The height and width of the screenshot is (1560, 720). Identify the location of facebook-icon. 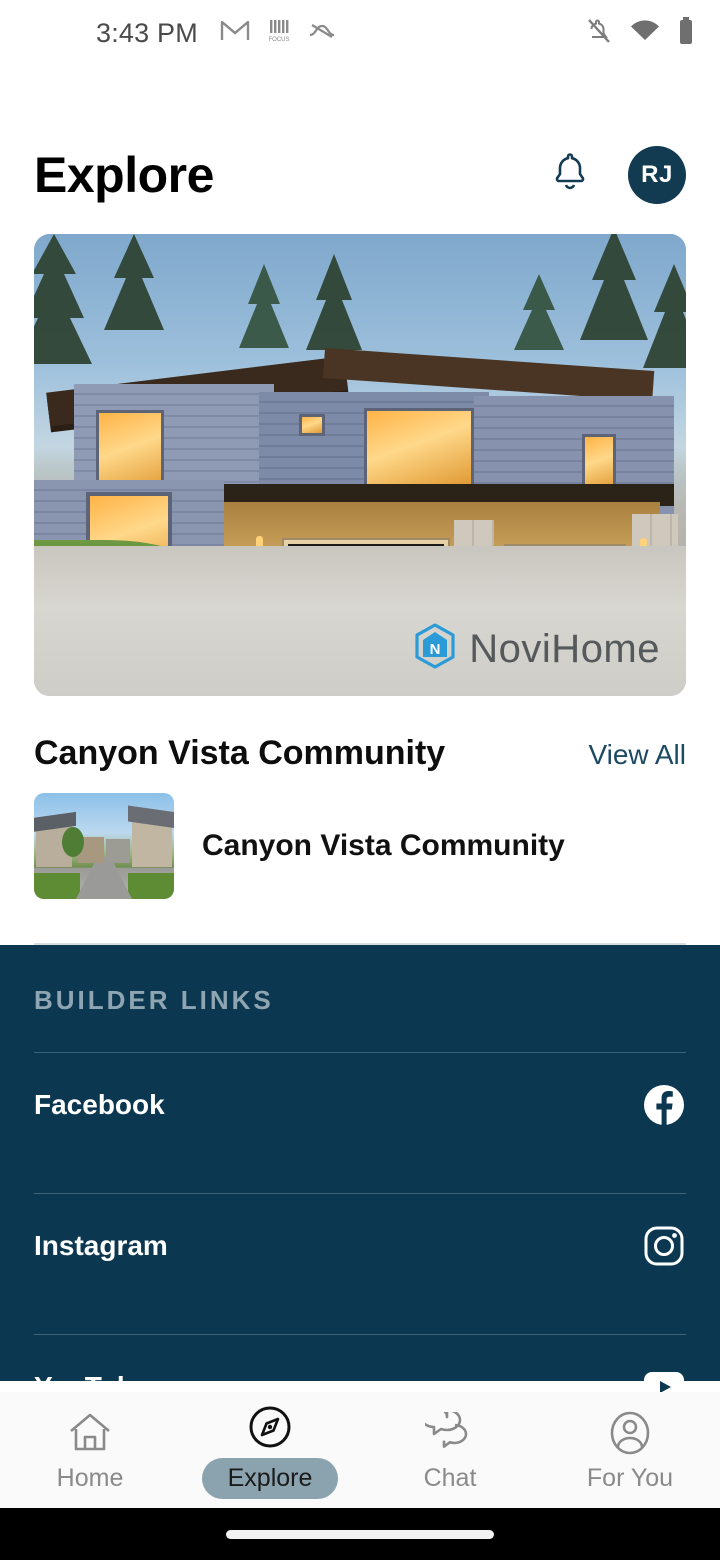
(664, 1105).